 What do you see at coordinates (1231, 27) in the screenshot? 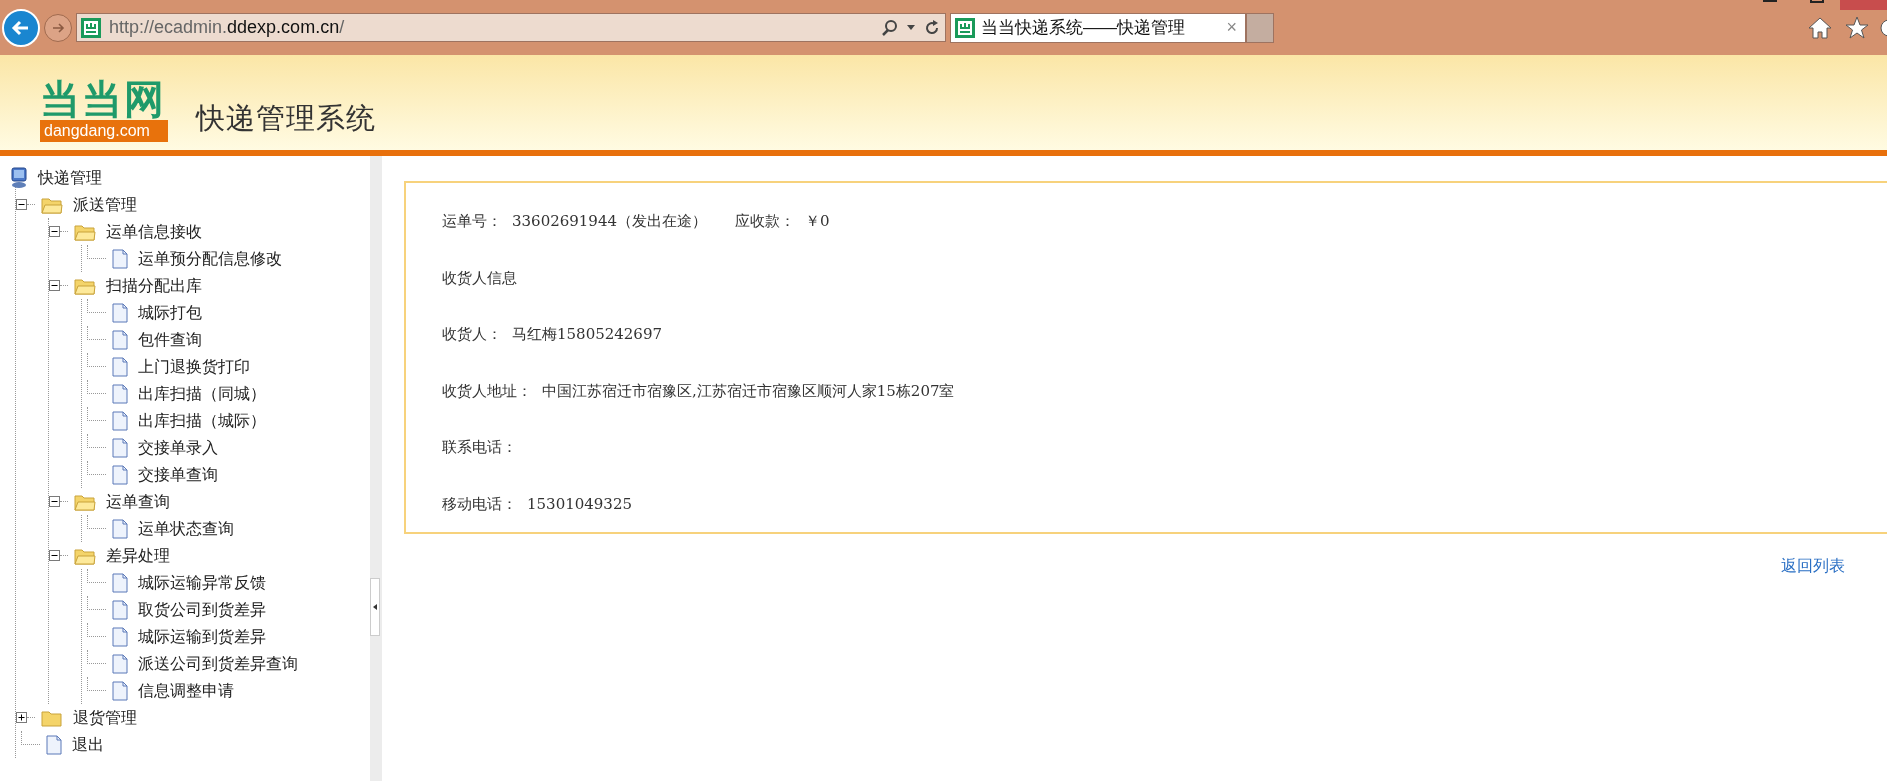
I see `close-tab-button: ×` at bounding box center [1231, 27].